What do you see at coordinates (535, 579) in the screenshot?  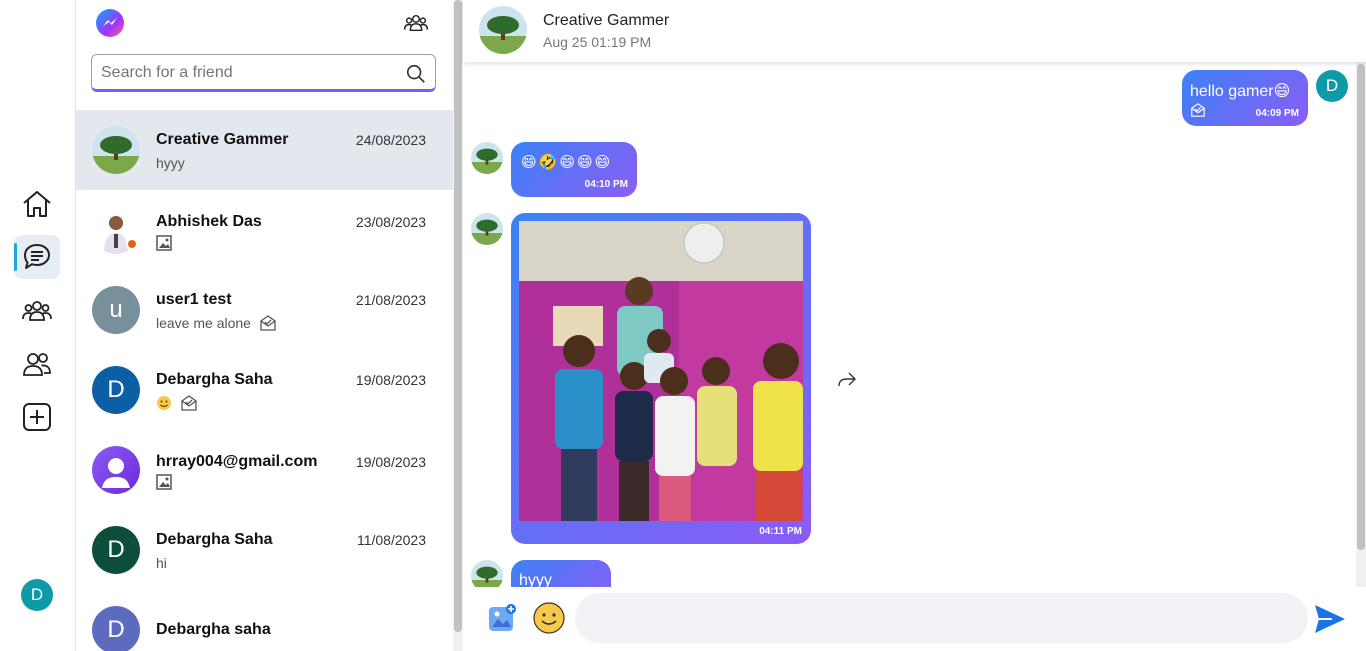 I see `message-text: hyyy` at bounding box center [535, 579].